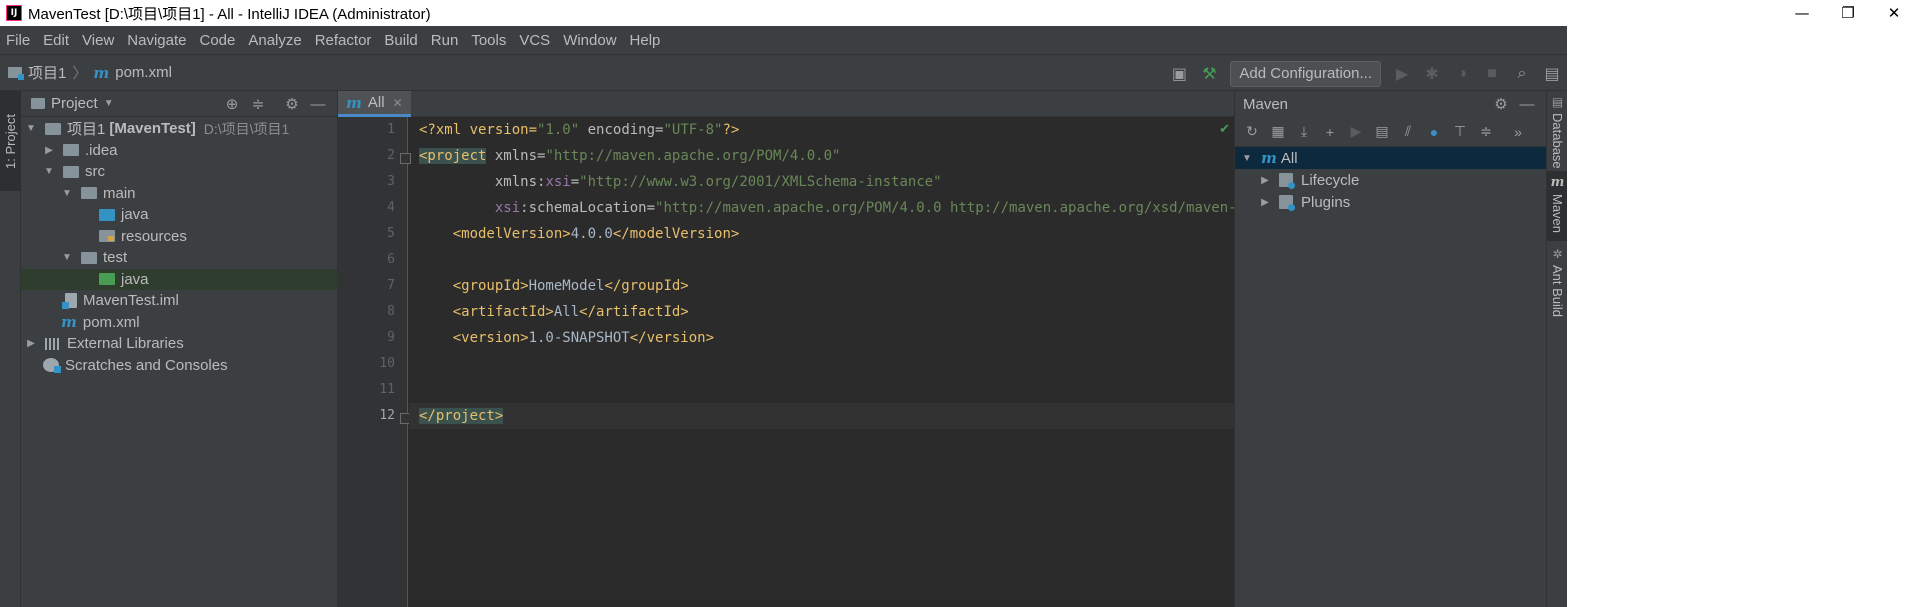 The image size is (1917, 607). What do you see at coordinates (387, 415) in the screenshot?
I see `line-number-current: 12` at bounding box center [387, 415].